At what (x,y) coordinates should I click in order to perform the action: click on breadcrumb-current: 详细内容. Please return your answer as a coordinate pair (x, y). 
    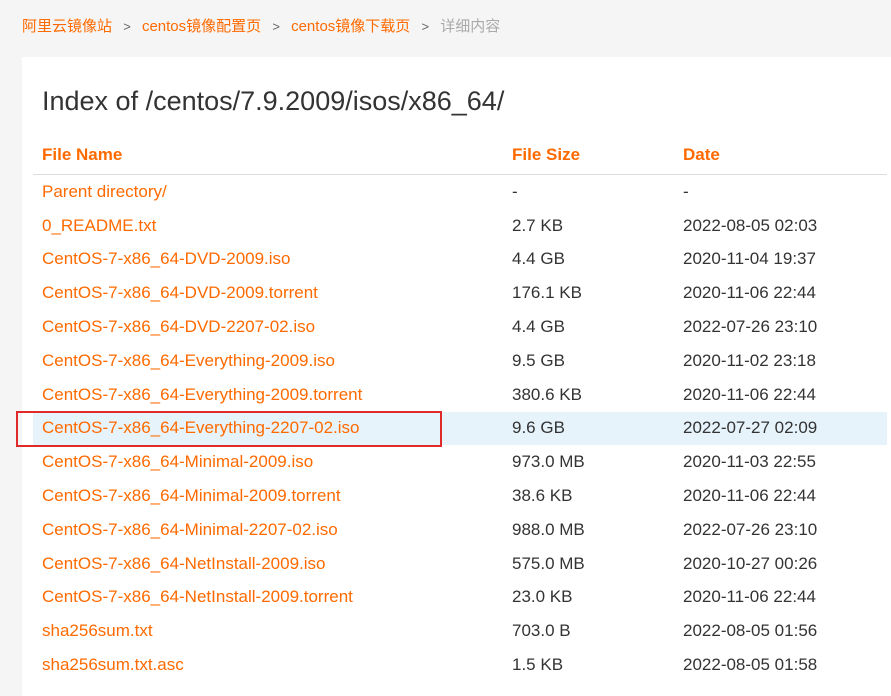
    Looking at the image, I should click on (470, 26).